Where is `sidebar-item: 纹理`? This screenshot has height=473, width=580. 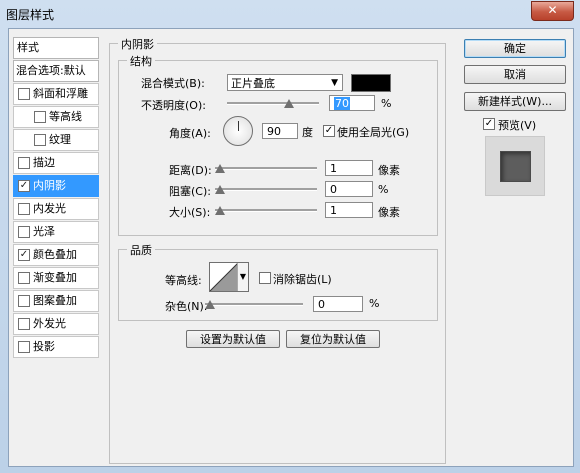 sidebar-item: 纹理 is located at coordinates (56, 140).